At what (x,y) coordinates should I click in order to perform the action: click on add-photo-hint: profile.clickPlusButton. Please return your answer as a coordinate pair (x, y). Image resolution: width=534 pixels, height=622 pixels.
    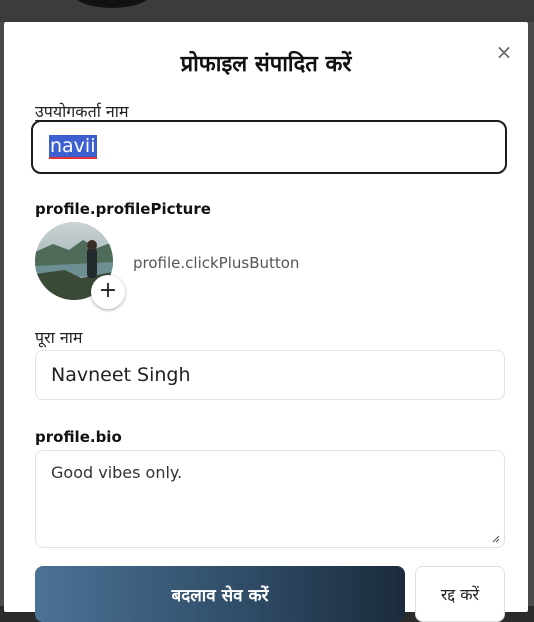
    Looking at the image, I should click on (216, 263).